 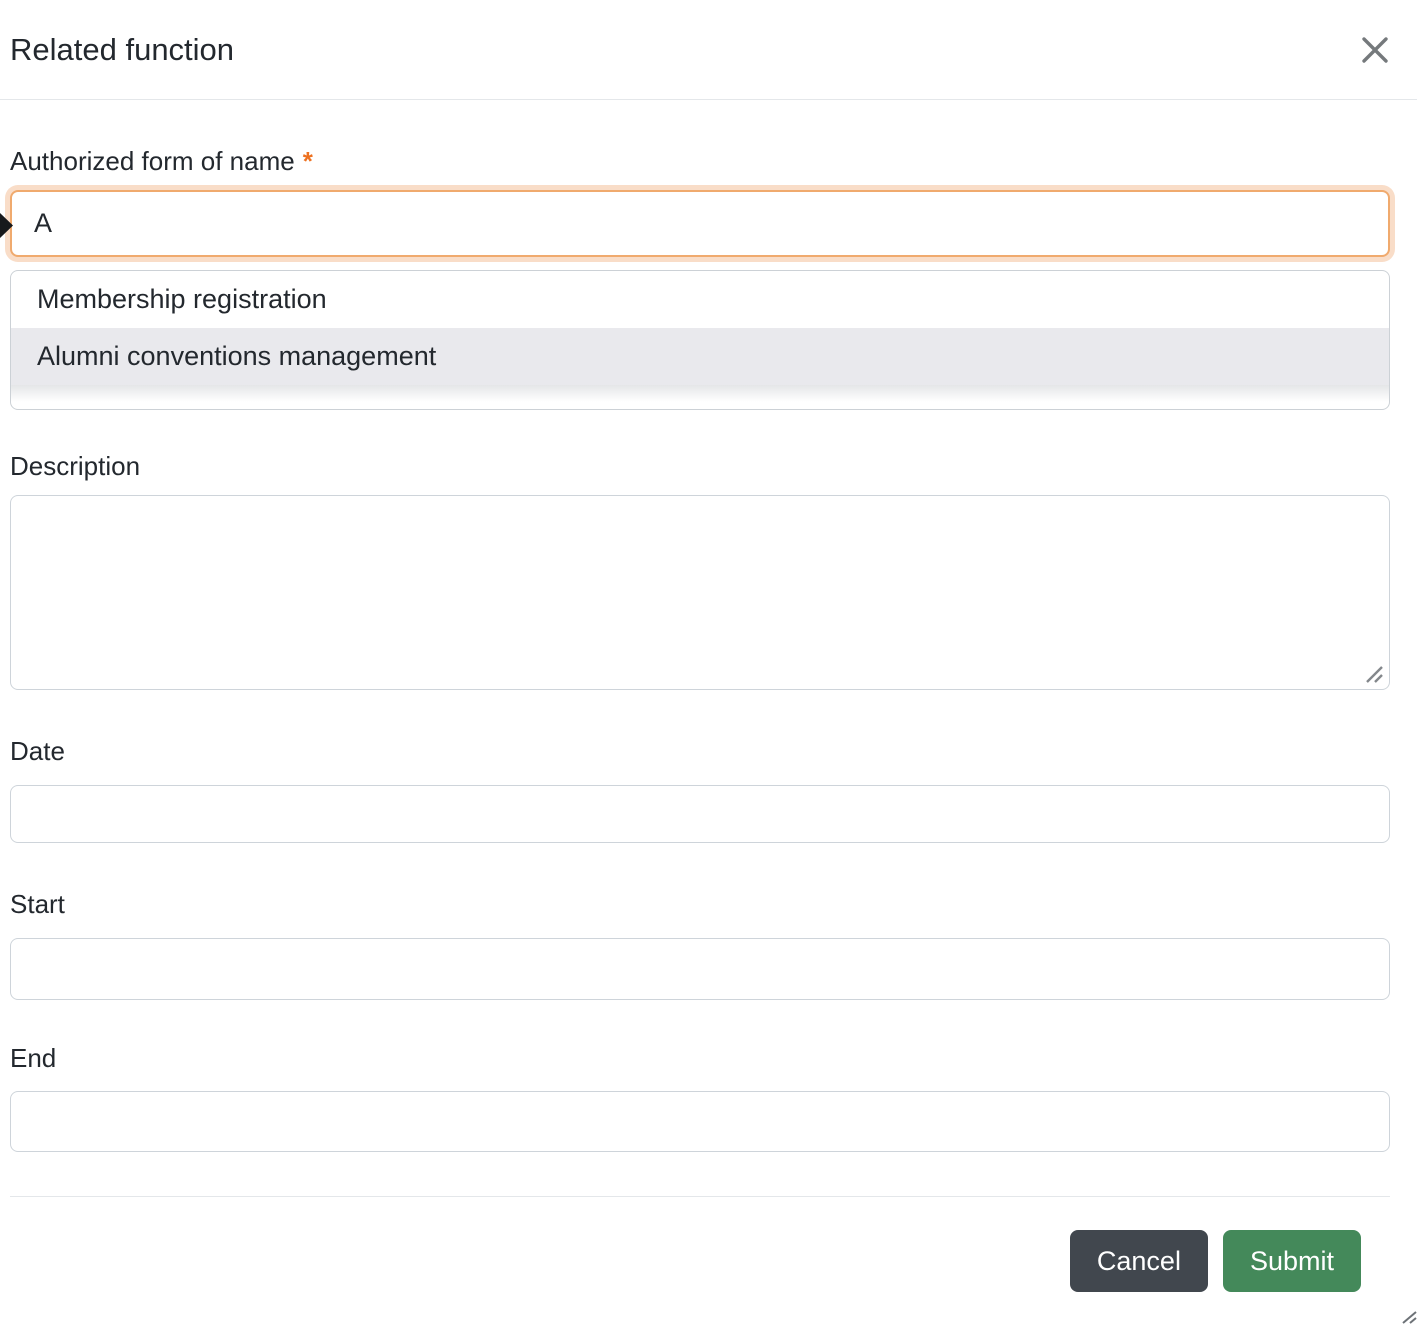 What do you see at coordinates (37, 751) in the screenshot?
I see `date-label: Date` at bounding box center [37, 751].